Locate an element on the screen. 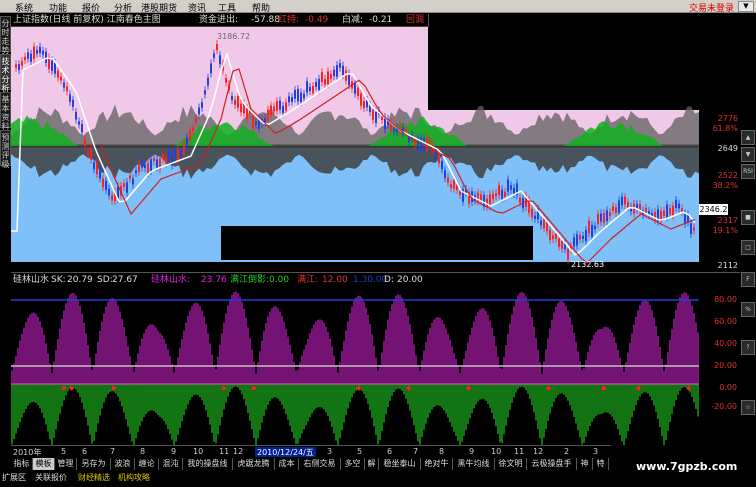 Image resolution: width=756 pixels, height=487 pixels. tab-my-line: 我的操盘线 is located at coordinates (208, 464).